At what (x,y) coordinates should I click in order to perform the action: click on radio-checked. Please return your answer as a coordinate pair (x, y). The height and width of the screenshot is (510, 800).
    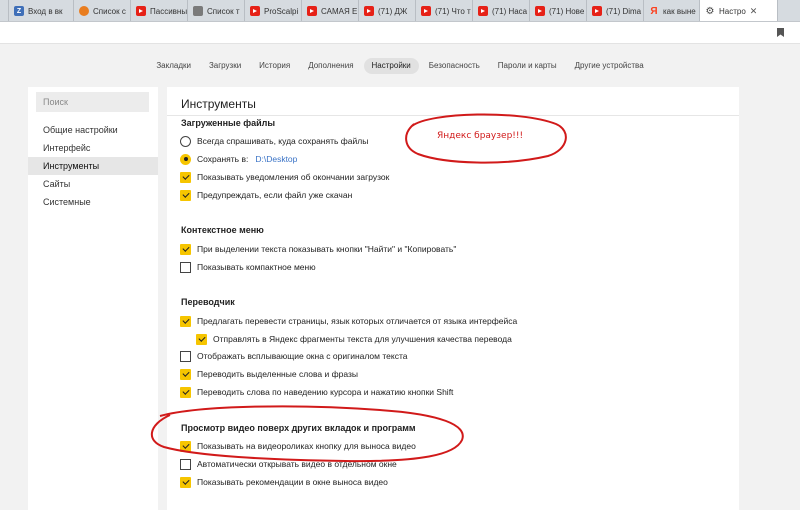
    Looking at the image, I should click on (185, 159).